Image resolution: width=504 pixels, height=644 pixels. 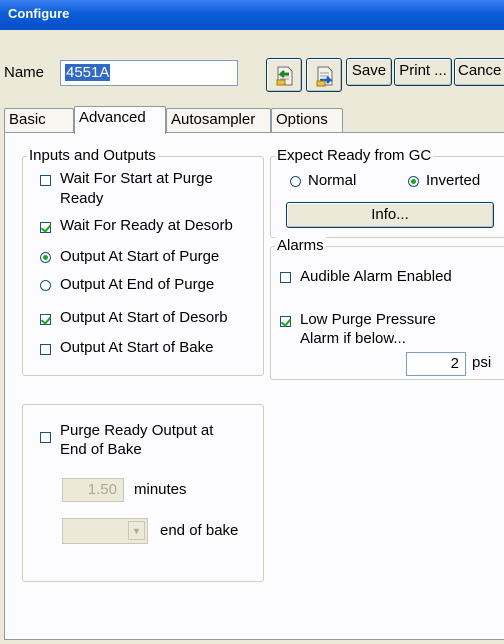 What do you see at coordinates (82, 198) in the screenshot?
I see `wait-start-purge-label-line2: Ready` at bounding box center [82, 198].